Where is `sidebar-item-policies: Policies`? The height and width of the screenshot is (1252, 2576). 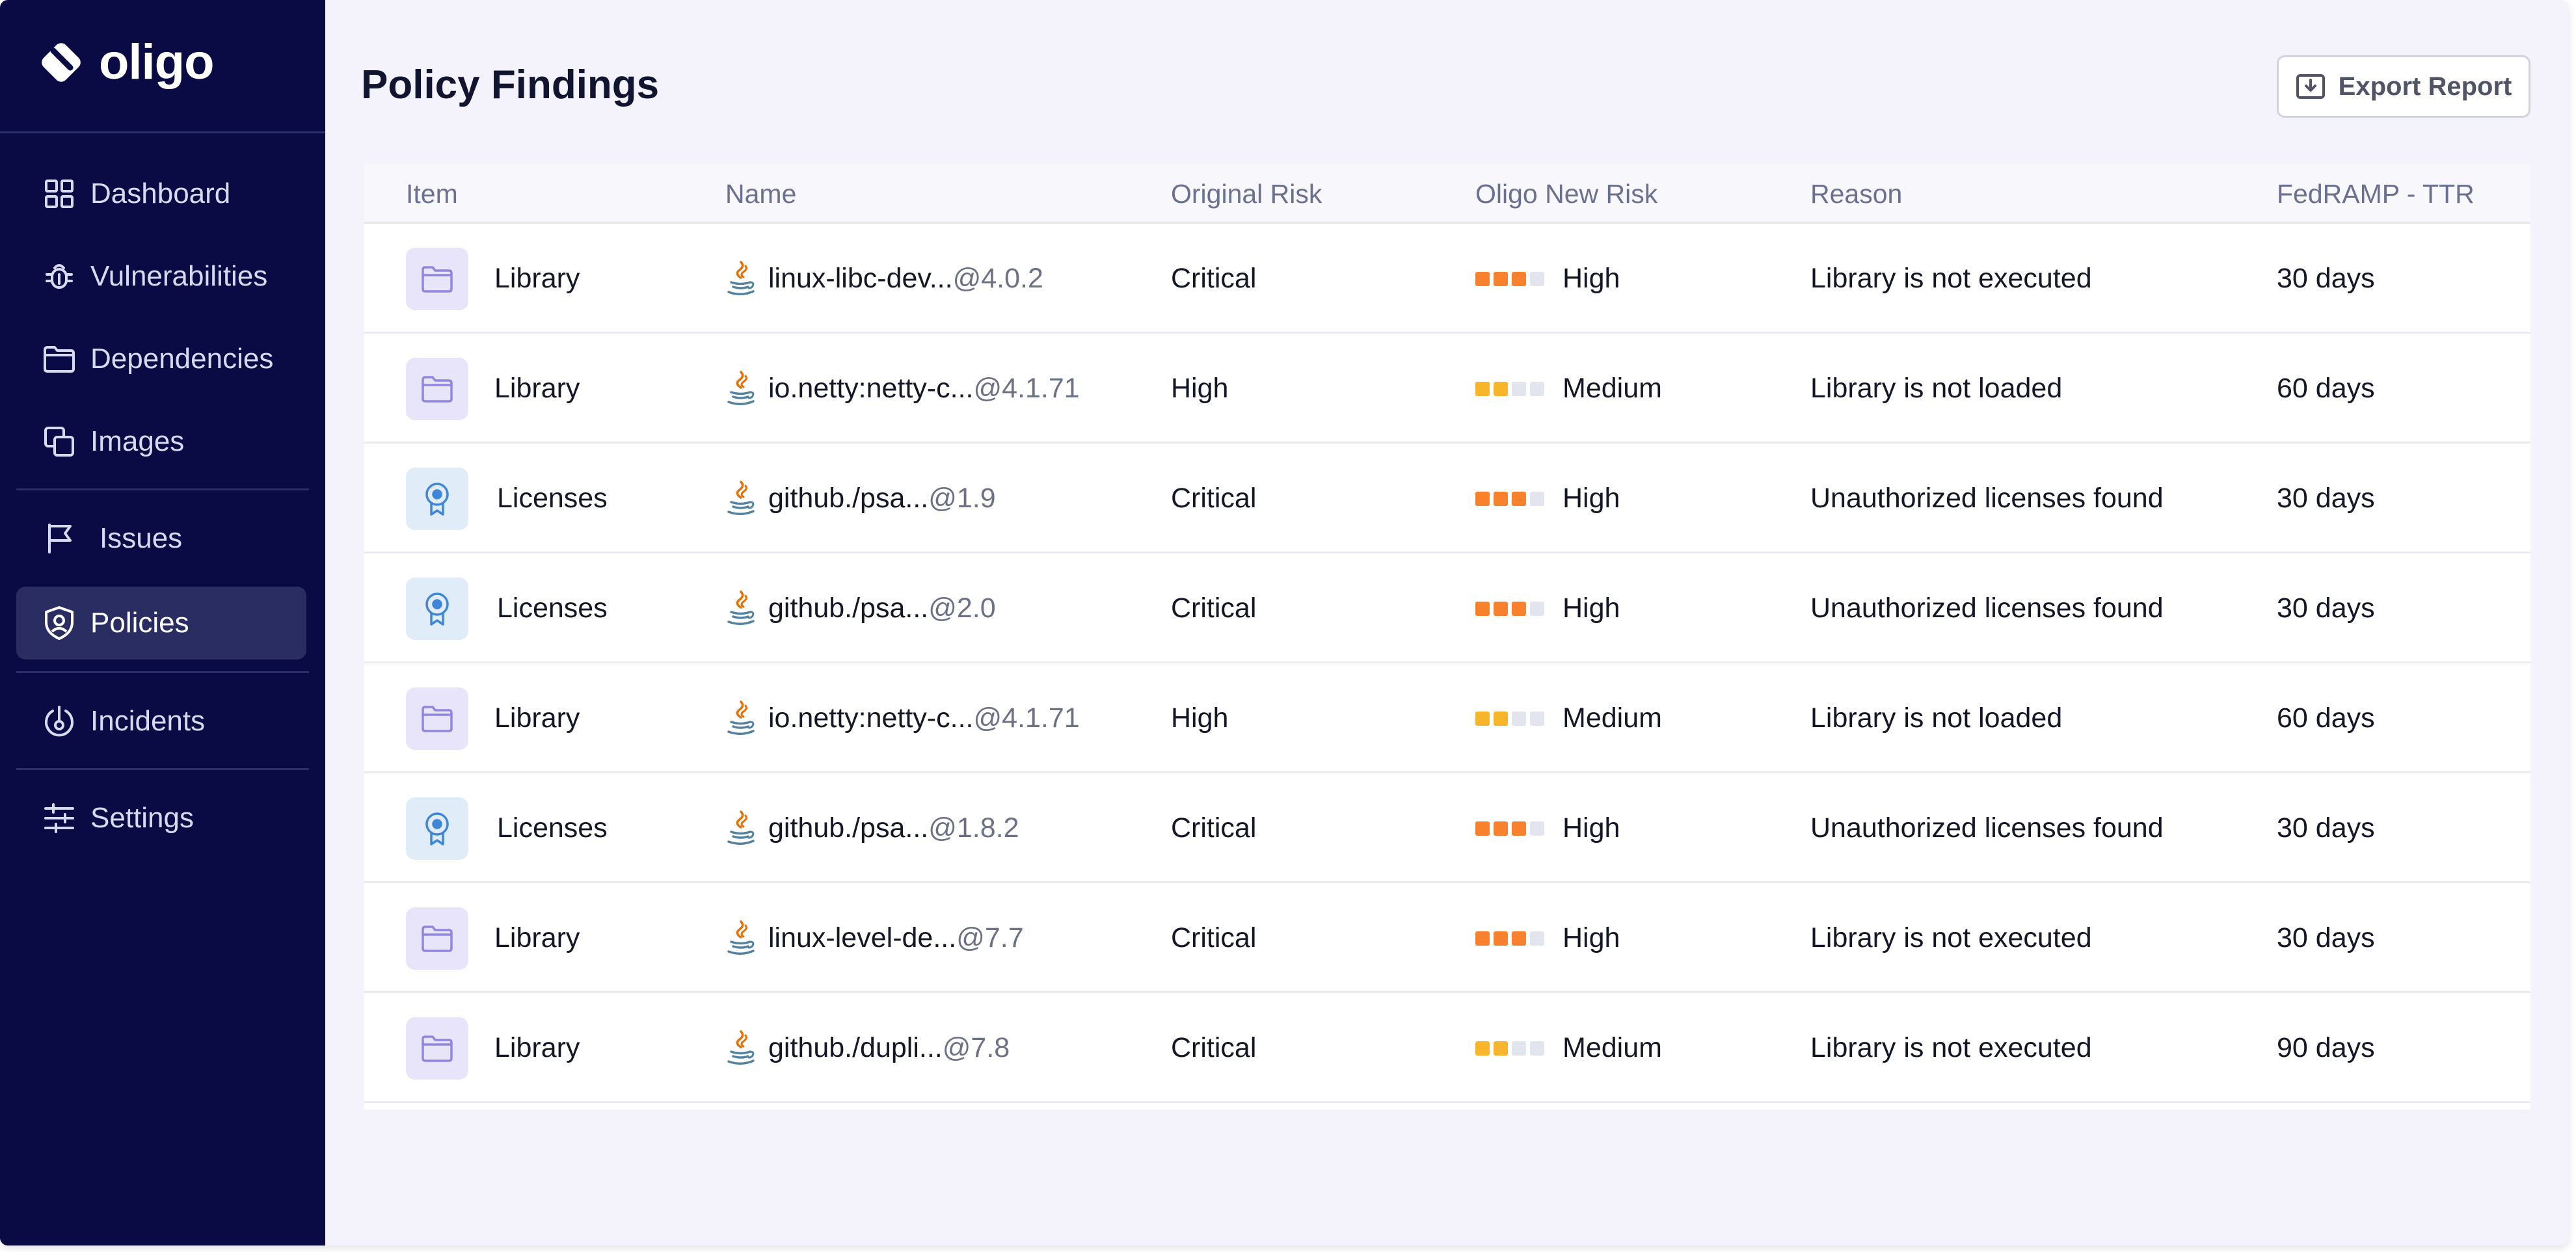 sidebar-item-policies: Policies is located at coordinates (161, 623).